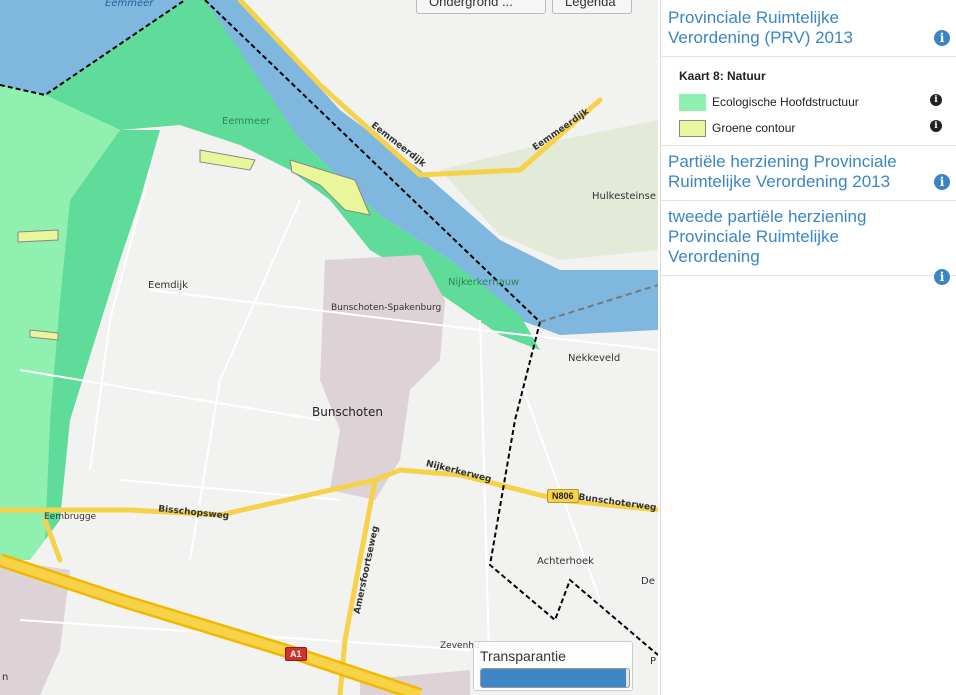 Image resolution: width=956 pixels, height=695 pixels. Describe the element at coordinates (70, 517) in the screenshot. I see `label-eembrugge: Eembrugge` at that location.